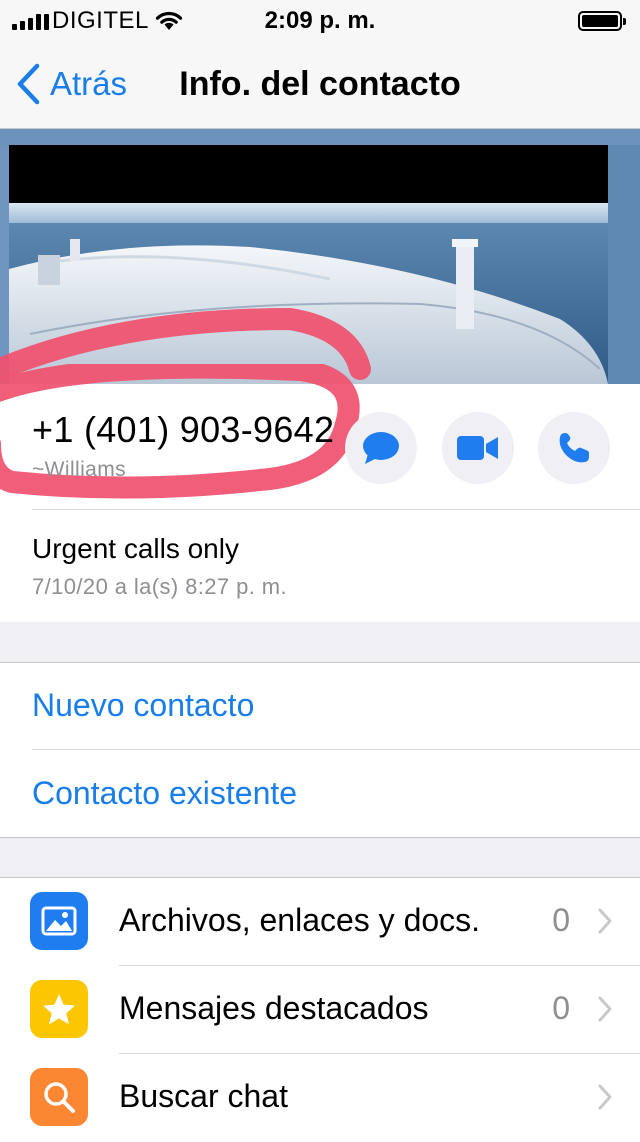 Image resolution: width=640 pixels, height=1142 pixels. Describe the element at coordinates (159, 586) in the screenshot. I see `contact-about-date: 7/10/20 a la(s) 8:27 p. m.` at that location.